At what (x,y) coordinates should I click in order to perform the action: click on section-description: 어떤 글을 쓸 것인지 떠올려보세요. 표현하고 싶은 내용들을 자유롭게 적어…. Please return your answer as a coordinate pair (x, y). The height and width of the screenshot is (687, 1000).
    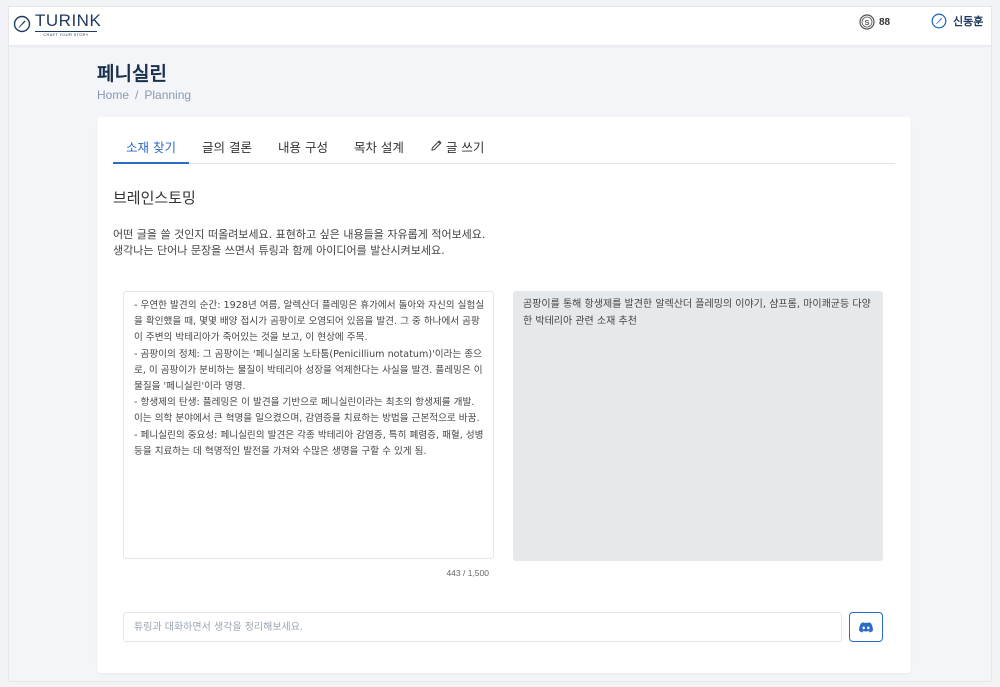
    Looking at the image, I should click on (299, 242).